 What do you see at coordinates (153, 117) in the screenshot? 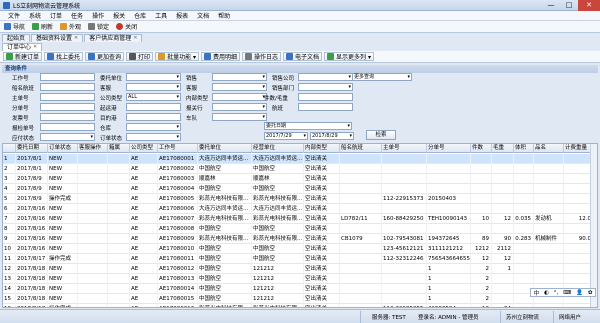
I see `dest-port-input` at bounding box center [153, 117].